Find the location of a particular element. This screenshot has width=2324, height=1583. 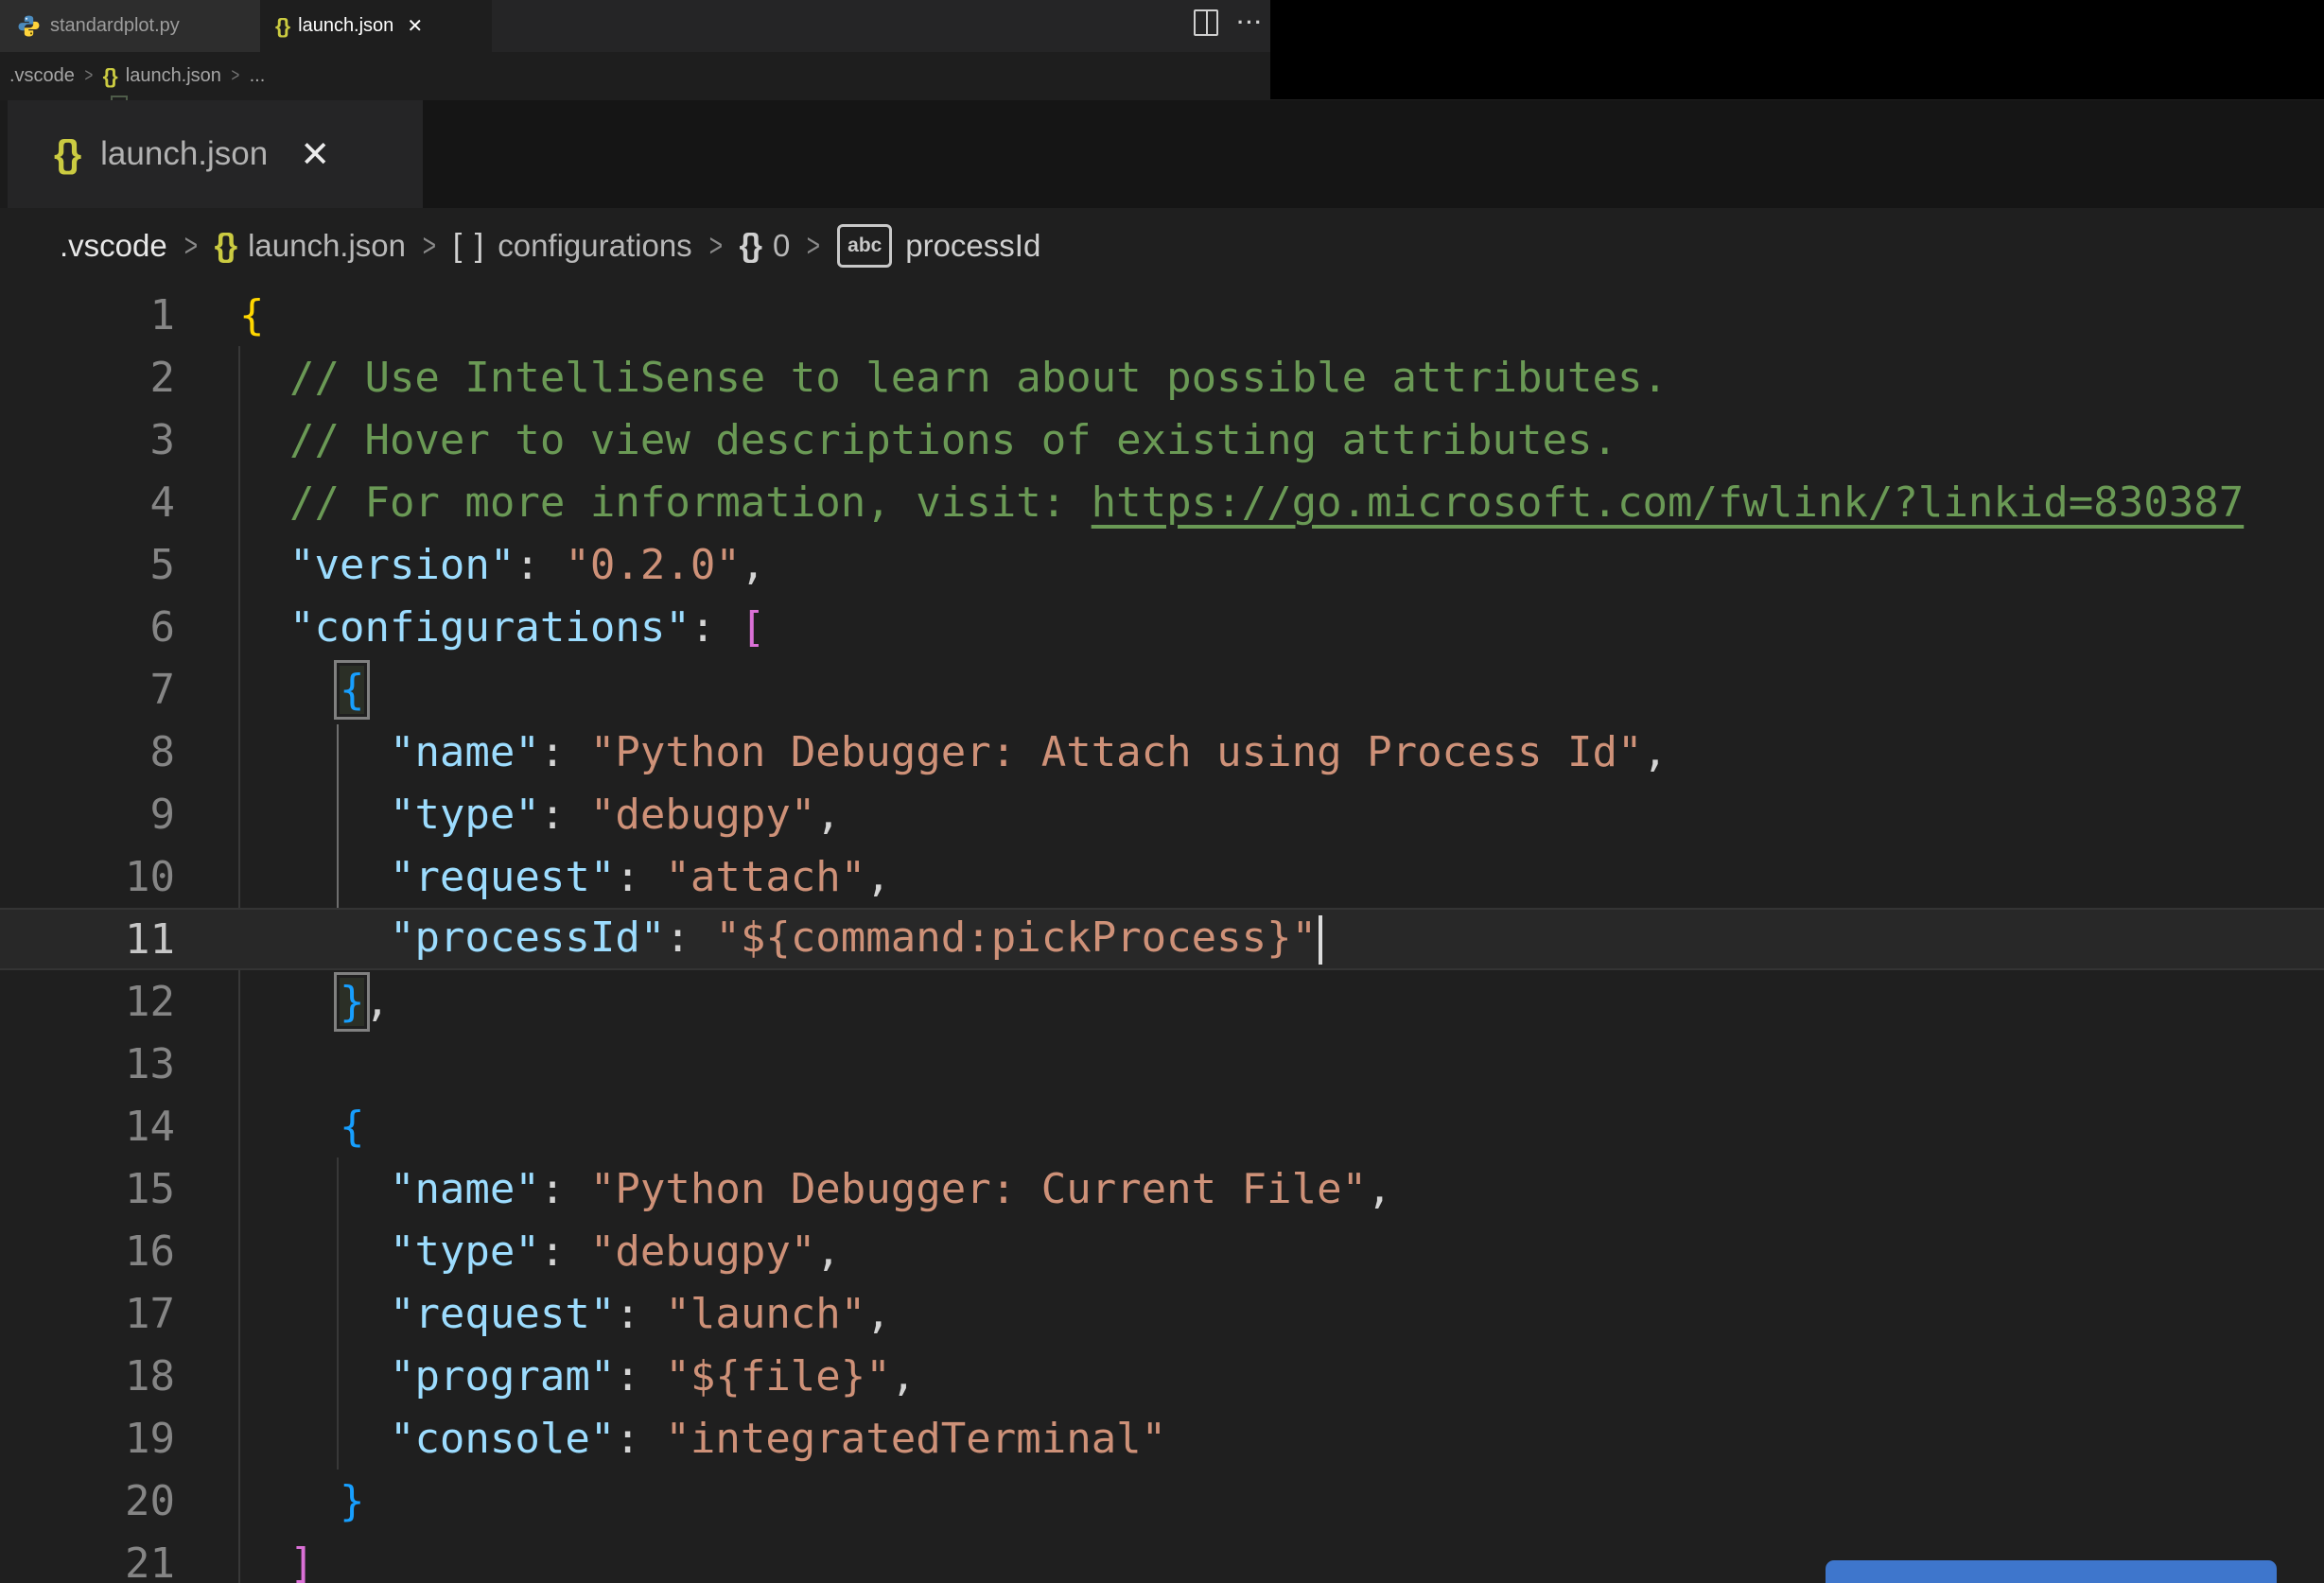

code-line-20: 20 } is located at coordinates (1162, 1501).